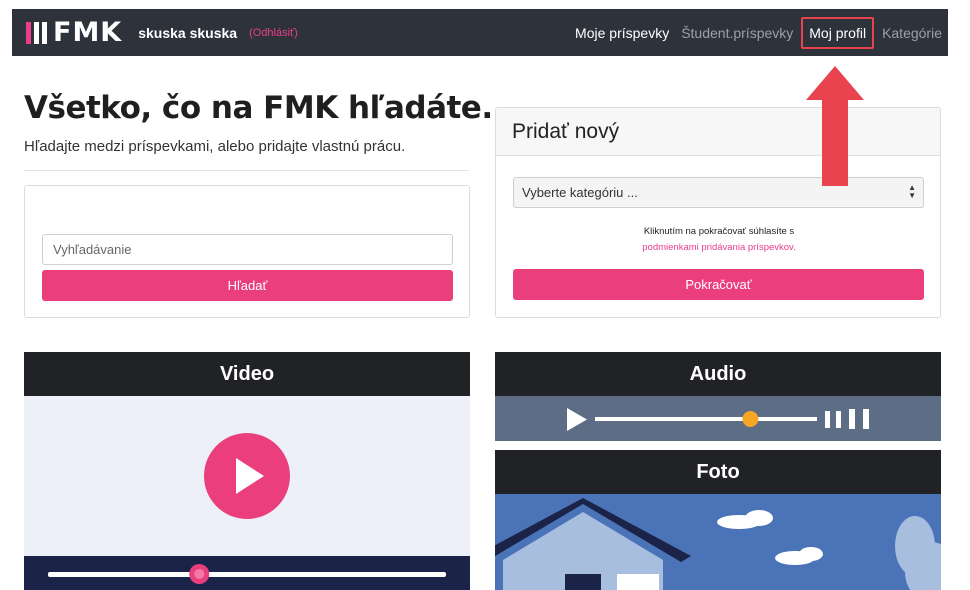 This screenshot has width=970, height=590. Describe the element at coordinates (835, 126) in the screenshot. I see `annotation-arrow-icon` at that location.